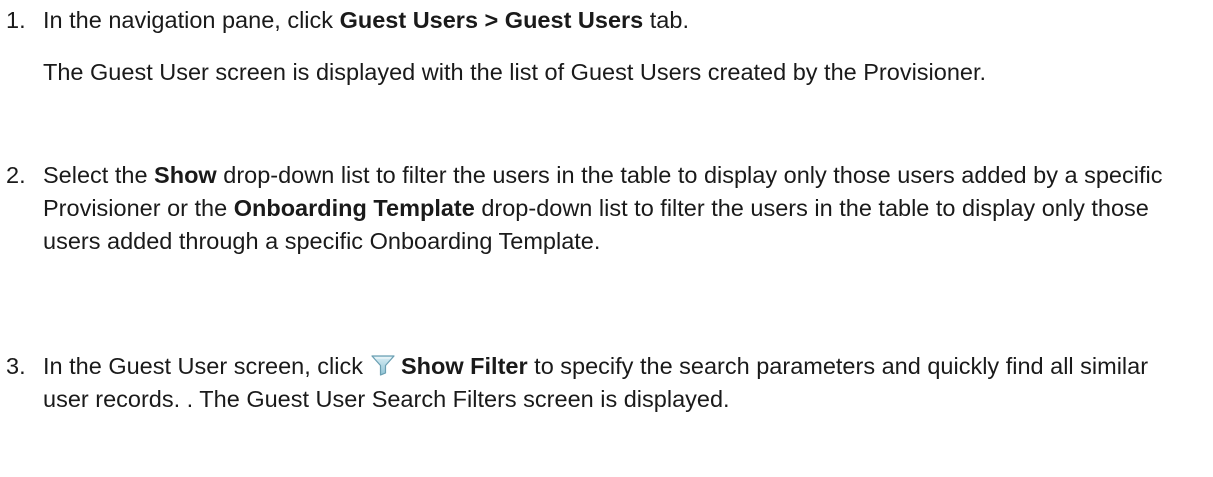 The width and height of the screenshot is (1213, 477). Describe the element at coordinates (383, 365) in the screenshot. I see `filter-icon` at that location.